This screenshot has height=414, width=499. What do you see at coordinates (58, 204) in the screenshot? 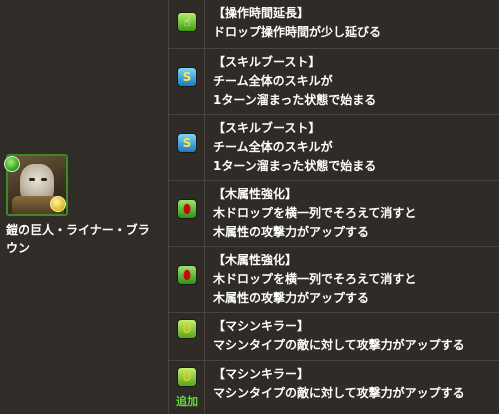
I see `light-subattribute-icon` at bounding box center [58, 204].